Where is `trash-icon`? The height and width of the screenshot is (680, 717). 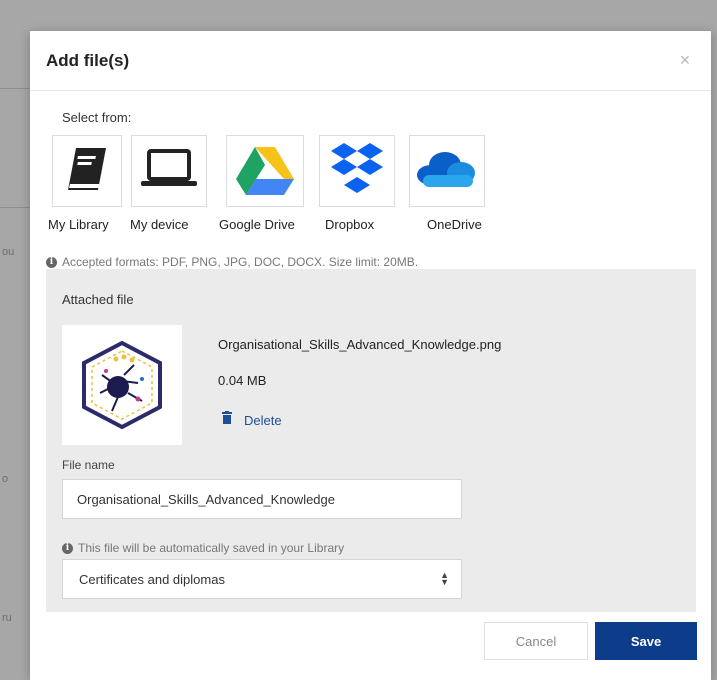
trash-icon is located at coordinates (227, 420).